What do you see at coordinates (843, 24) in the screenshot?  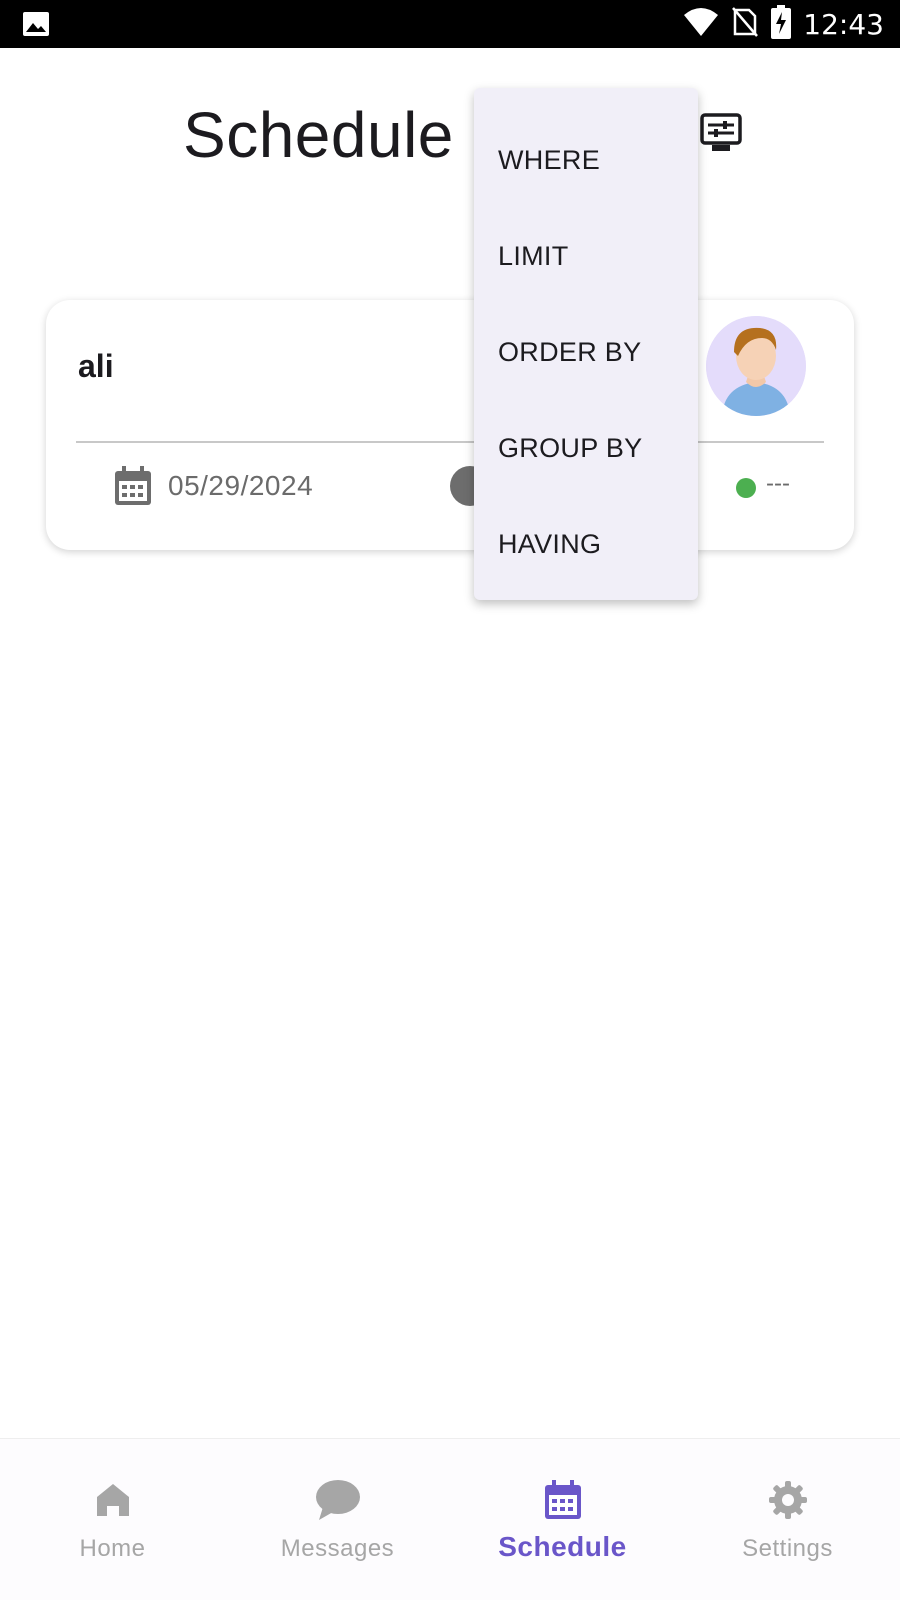 I see `status-time: 12:43` at bounding box center [843, 24].